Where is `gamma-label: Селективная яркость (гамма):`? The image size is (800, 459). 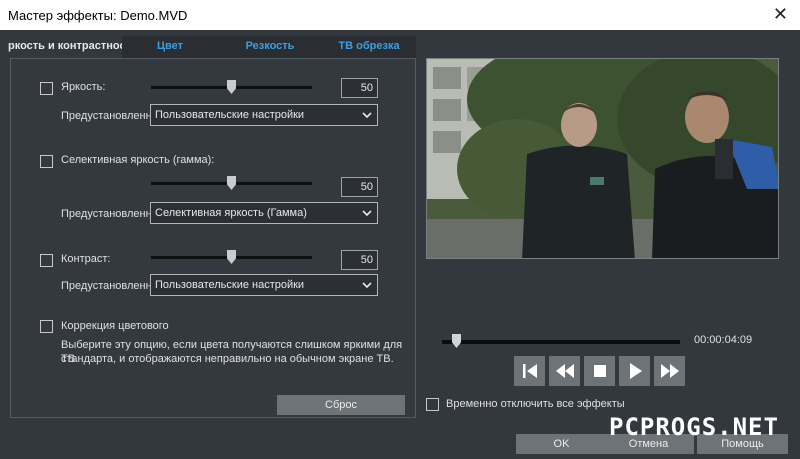 gamma-label: Селективная яркость (гамма): is located at coordinates (138, 160).